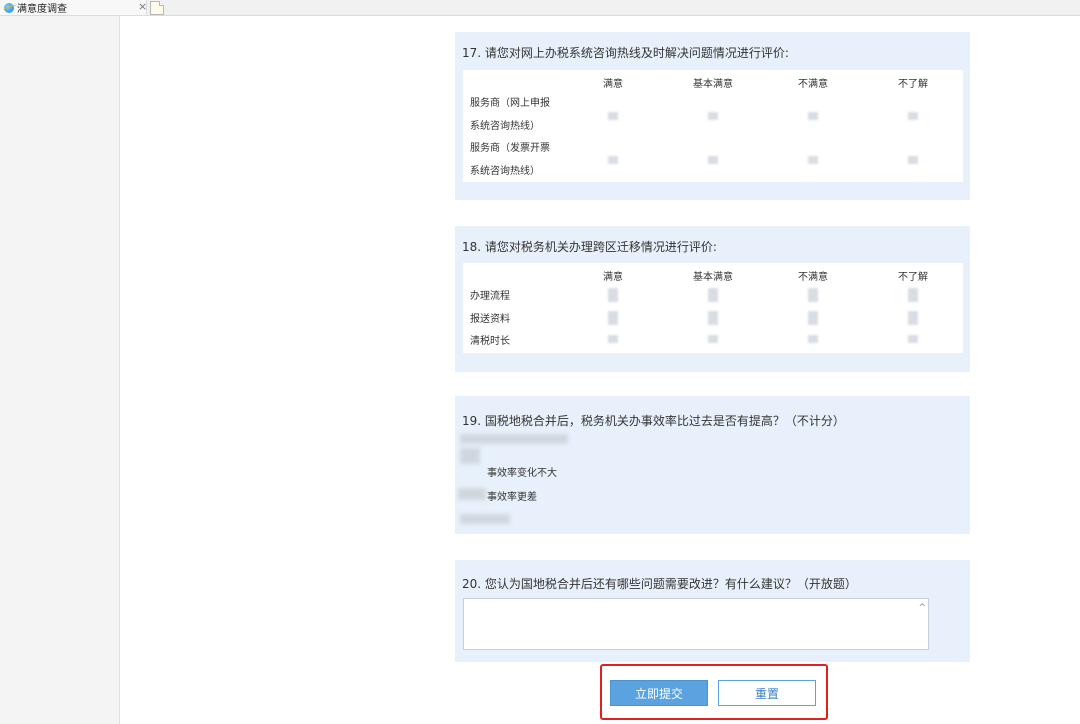 The width and height of the screenshot is (1080, 724). What do you see at coordinates (510, 103) in the screenshot?
I see `row-label: 服务商（网上申报` at bounding box center [510, 103].